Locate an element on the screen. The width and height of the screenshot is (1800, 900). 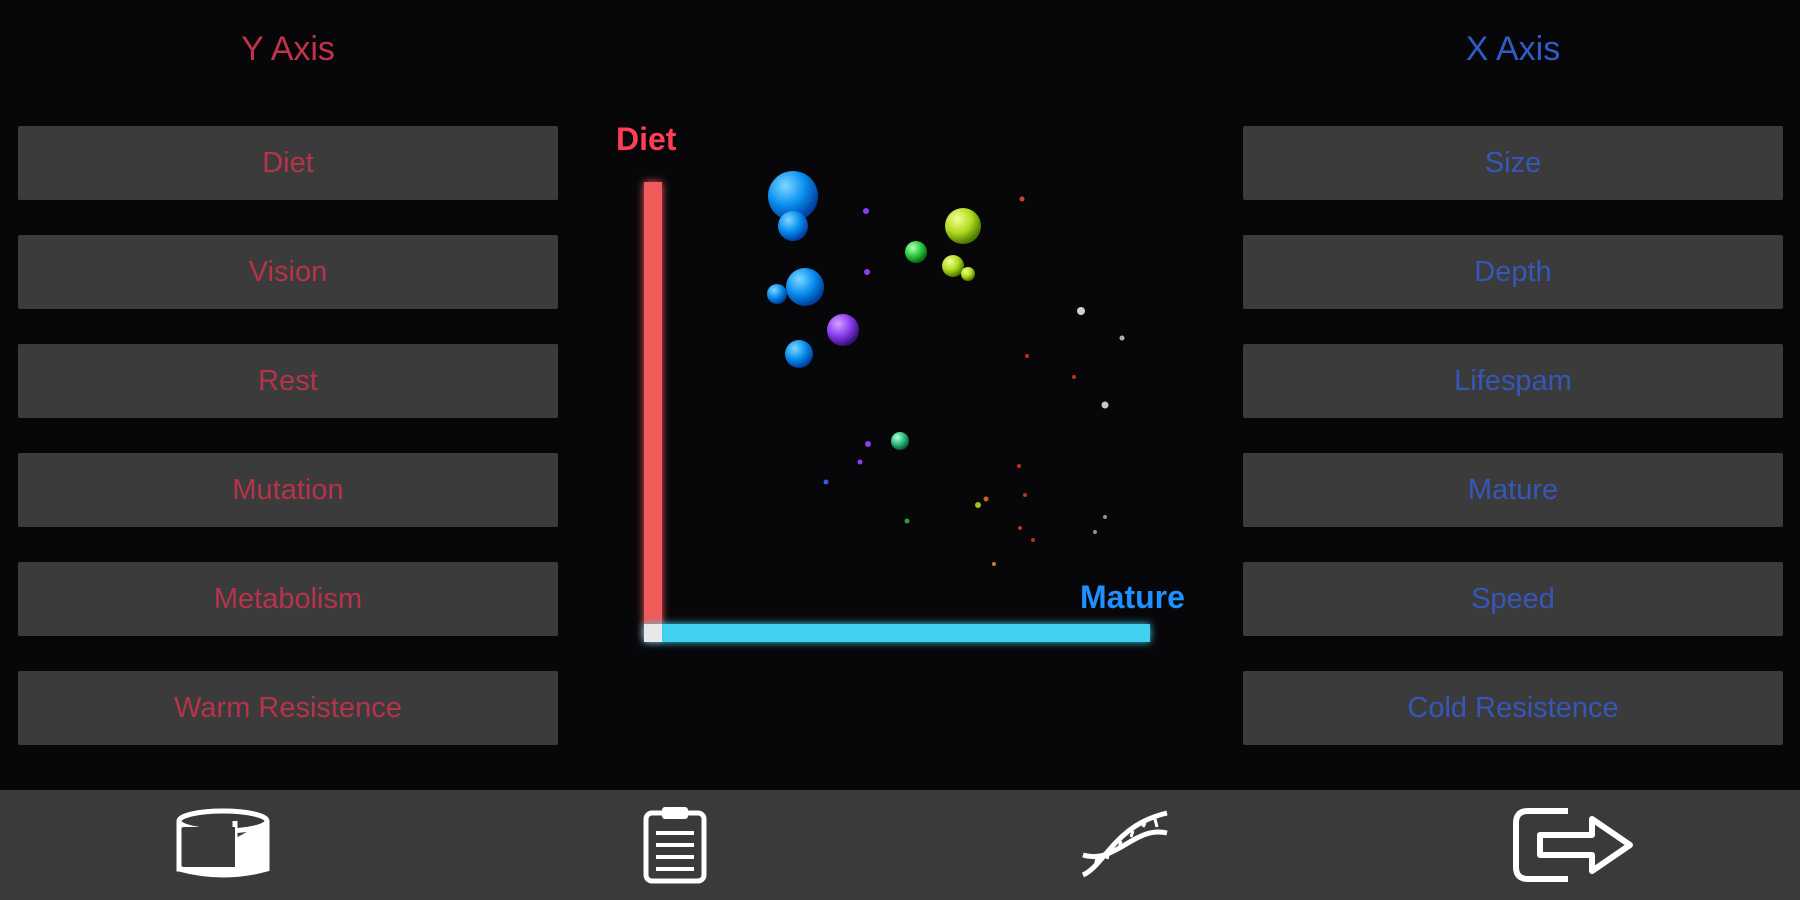
clipboard-button is located at coordinates (675, 845).